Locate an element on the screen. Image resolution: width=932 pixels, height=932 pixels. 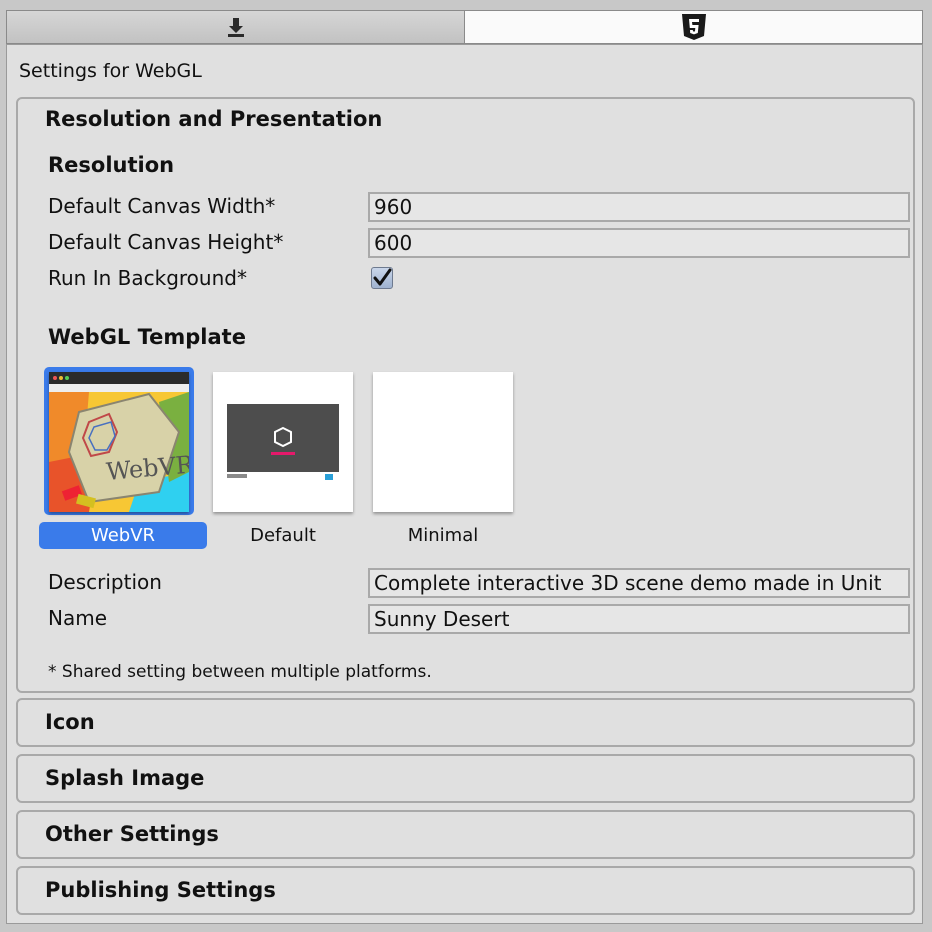
section-header-publishing-settings: Publishing Settings is located at coordinates (160, 890).